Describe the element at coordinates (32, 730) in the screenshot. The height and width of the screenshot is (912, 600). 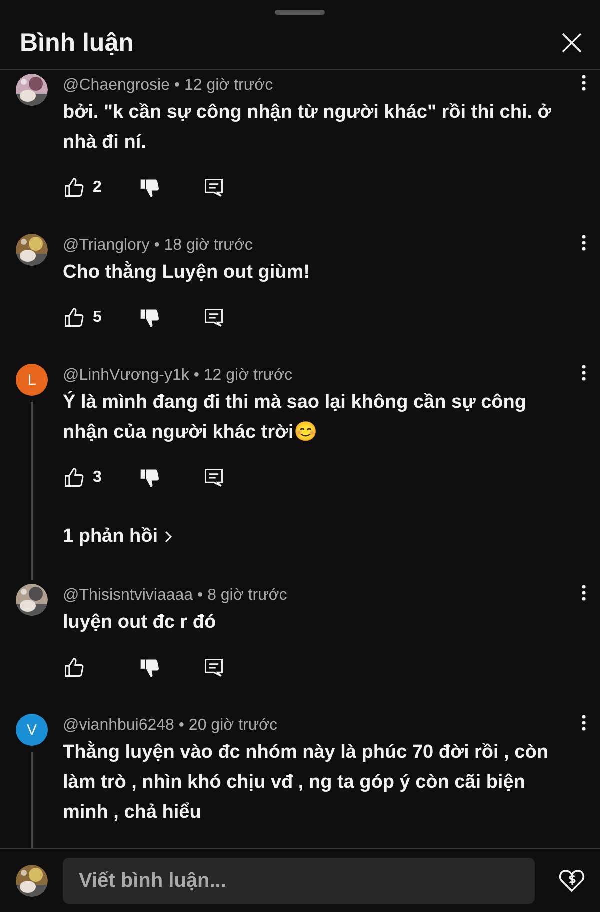
I see `letter-avatar: V` at that location.